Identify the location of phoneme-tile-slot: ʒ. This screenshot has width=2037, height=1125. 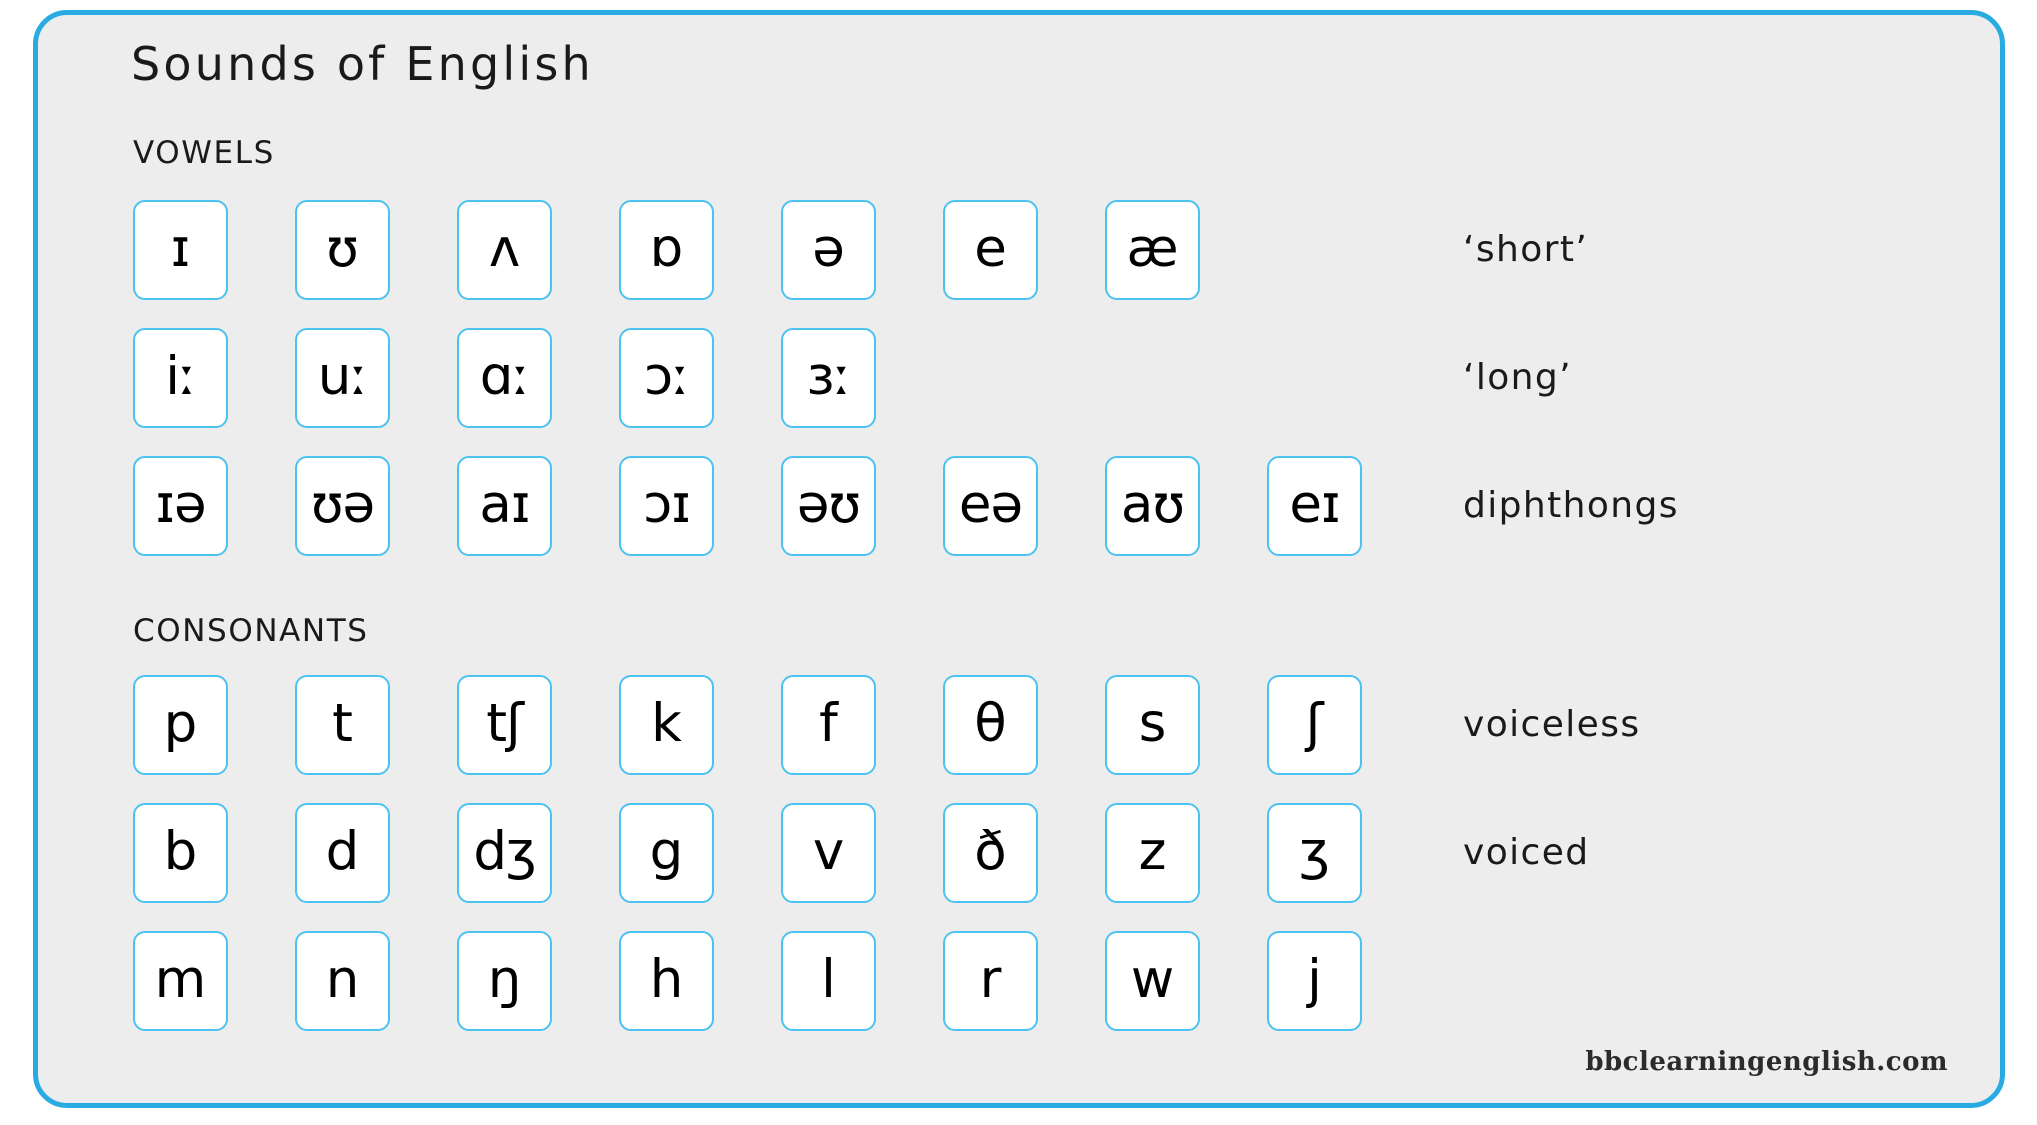
(1314, 853).